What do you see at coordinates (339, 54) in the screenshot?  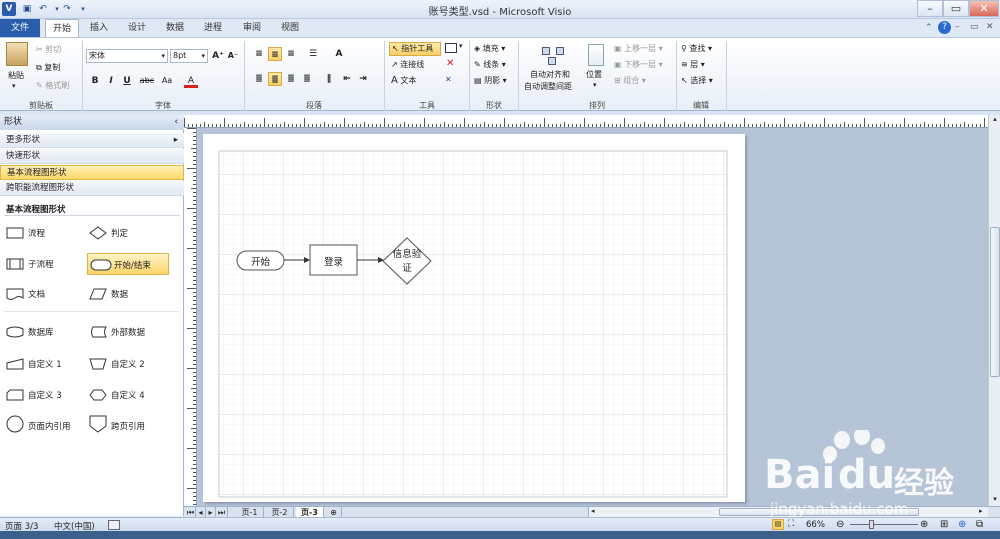 I see `text-size-icon: A` at bounding box center [339, 54].